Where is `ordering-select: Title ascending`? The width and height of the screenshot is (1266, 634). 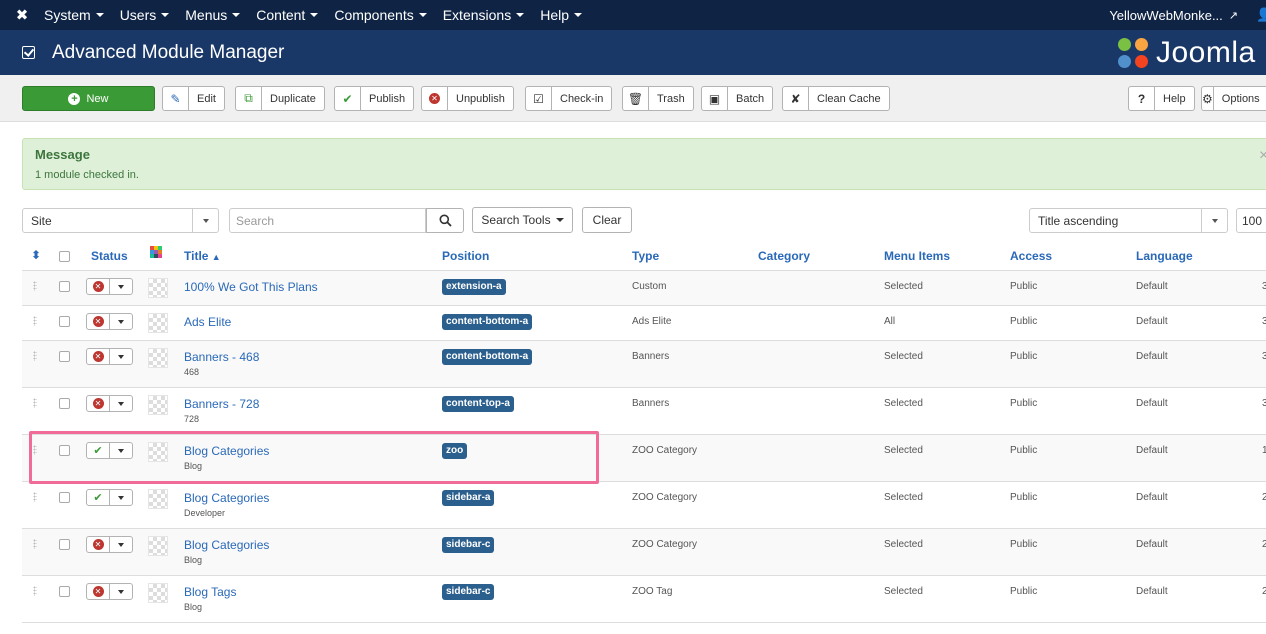
ordering-select: Title ascending is located at coordinates (1128, 220).